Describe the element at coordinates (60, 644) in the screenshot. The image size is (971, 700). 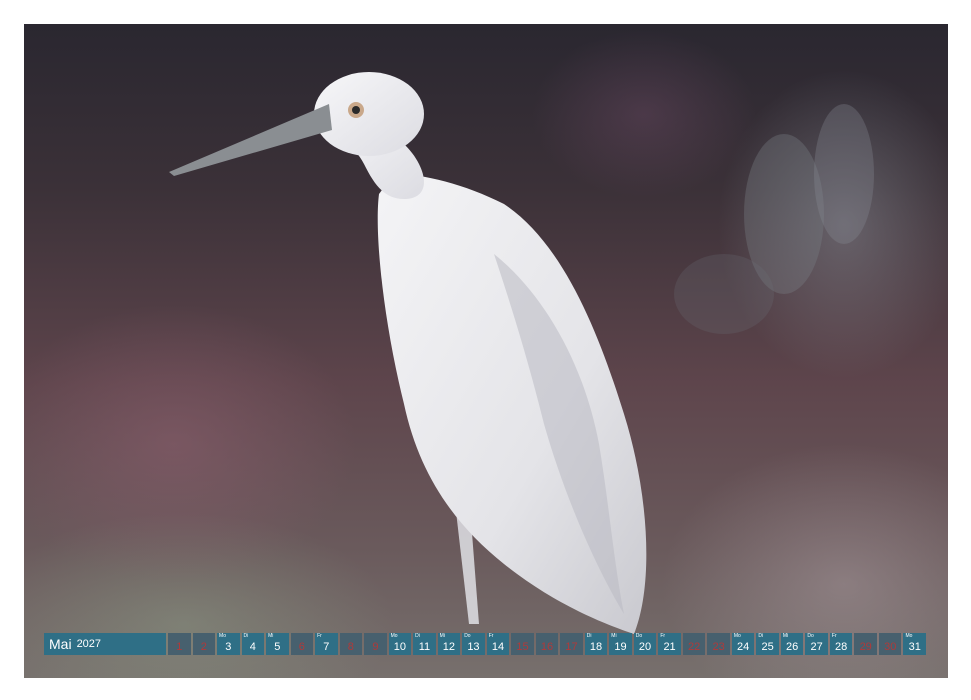
I see `month-name: Mai` at that location.